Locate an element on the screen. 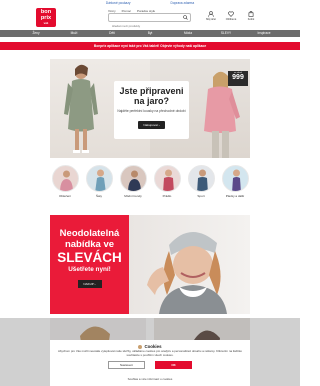  shop-now-label: Nakupovat is located at coordinates (150, 125).